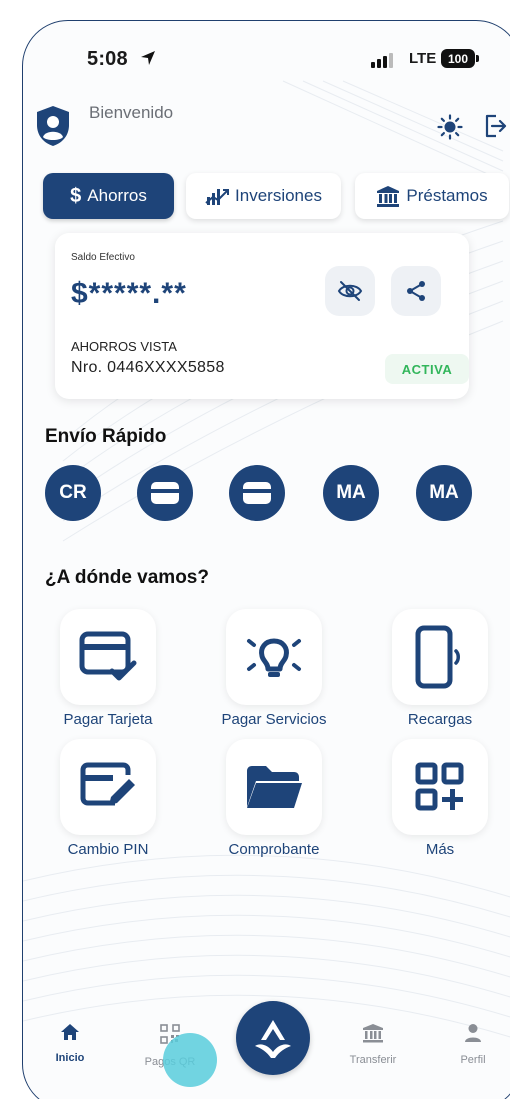 This screenshot has height=1099, width=510. What do you see at coordinates (495, 126) in the screenshot?
I see `logout-icon` at bounding box center [495, 126].